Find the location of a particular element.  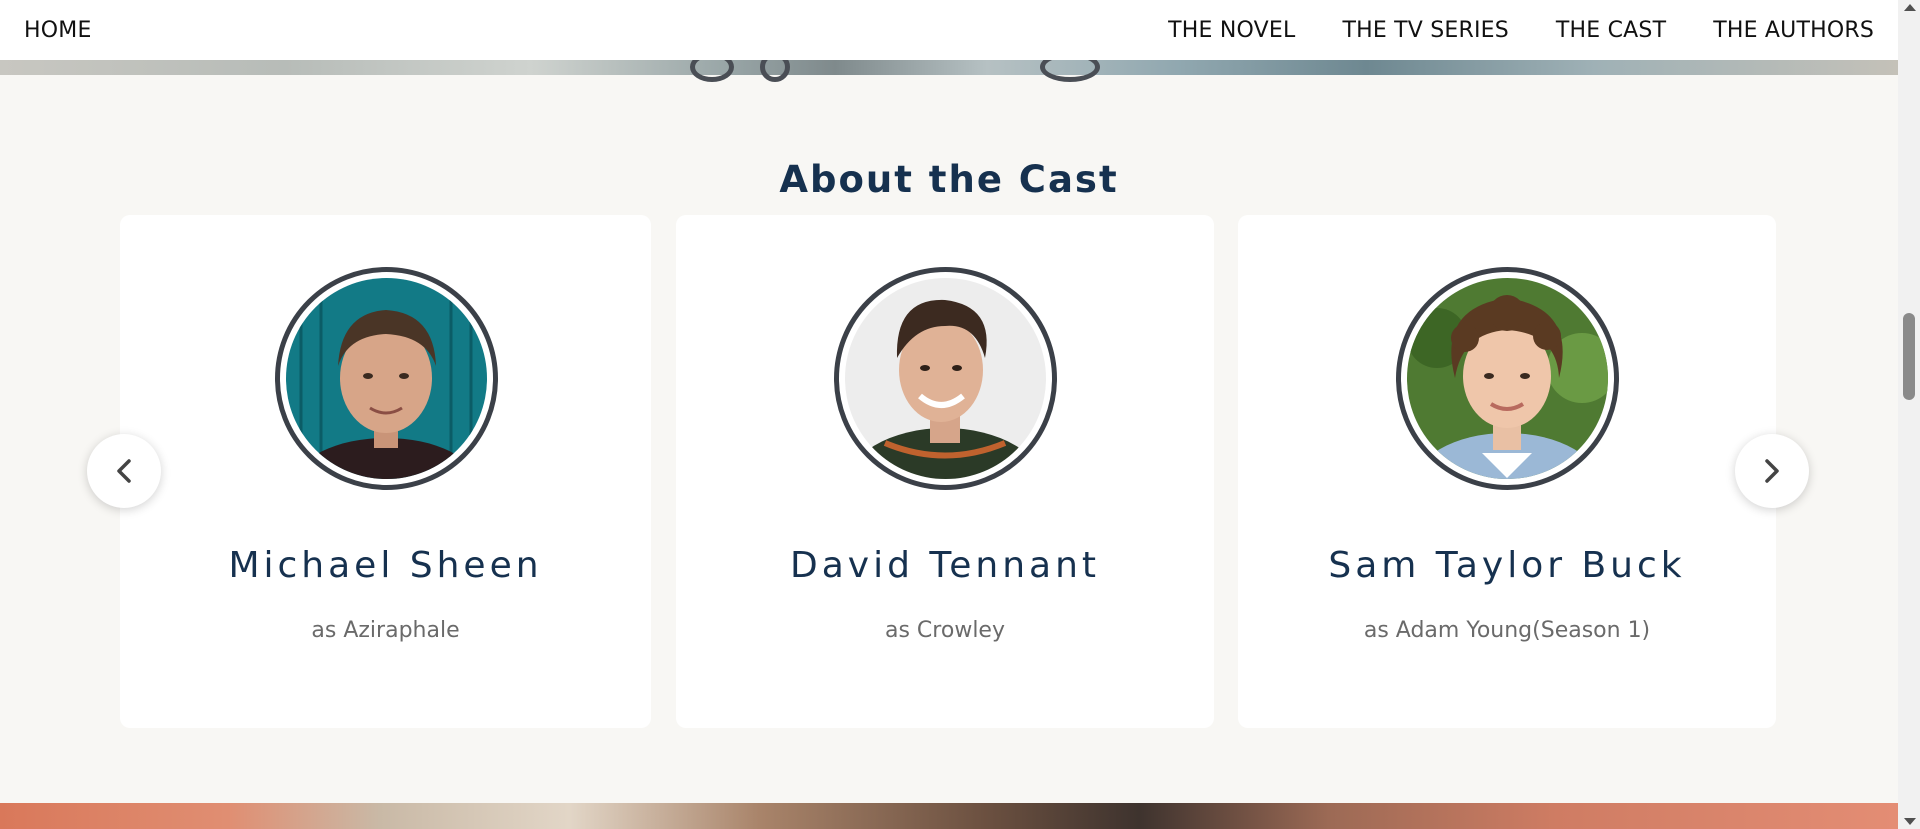

cast-name: Michael Sheen is located at coordinates (385, 565).